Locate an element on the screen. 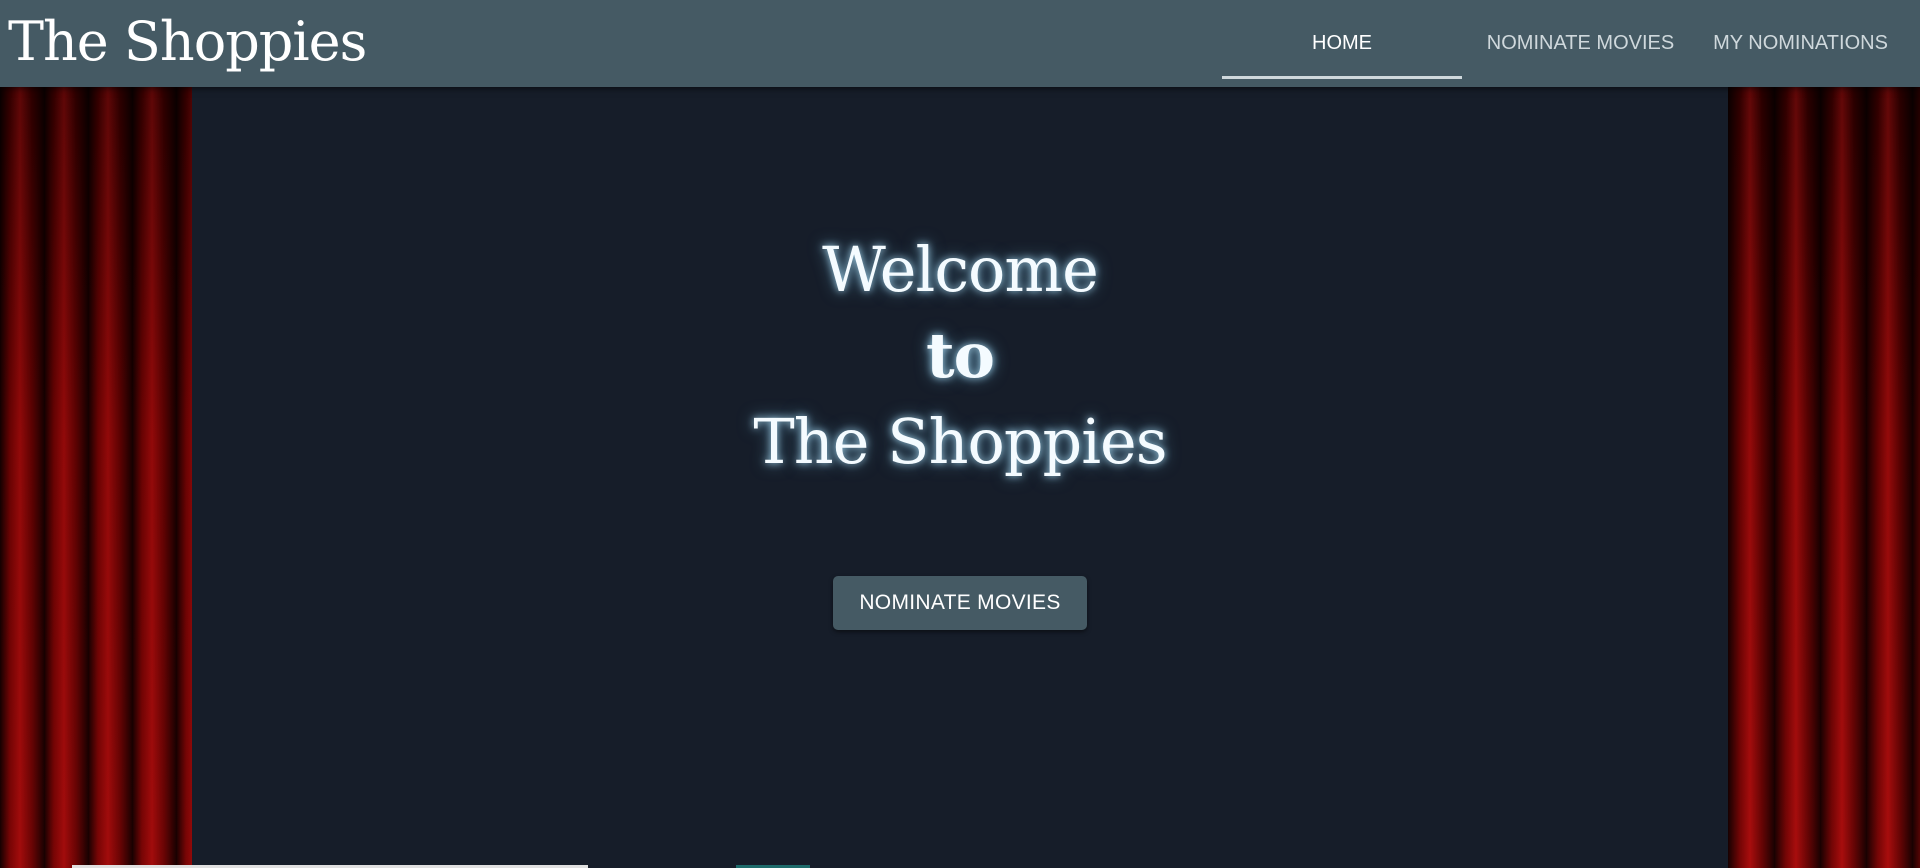  tab-my-nominations: MY NOMINATIONS is located at coordinates (1800, 43).